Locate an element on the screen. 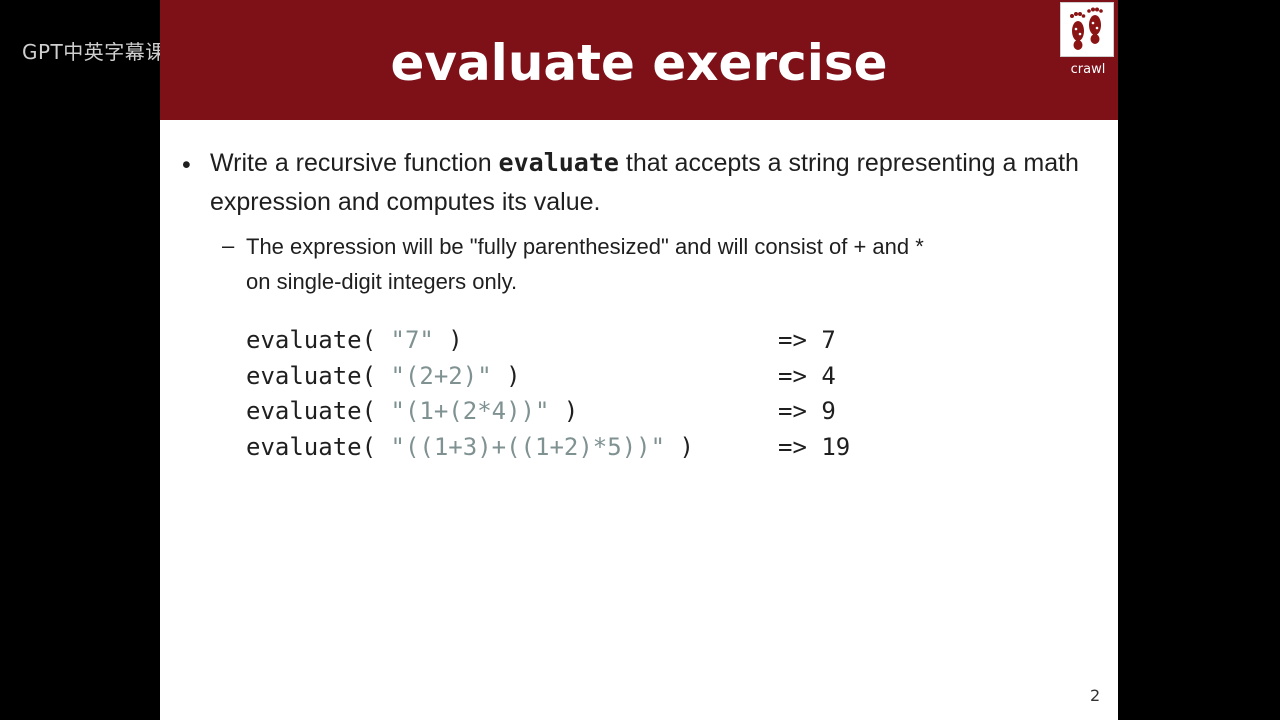 This screenshot has height=720, width=1280. example-row: evaluate( "(2+2)" ) => 4 is located at coordinates (596, 377).